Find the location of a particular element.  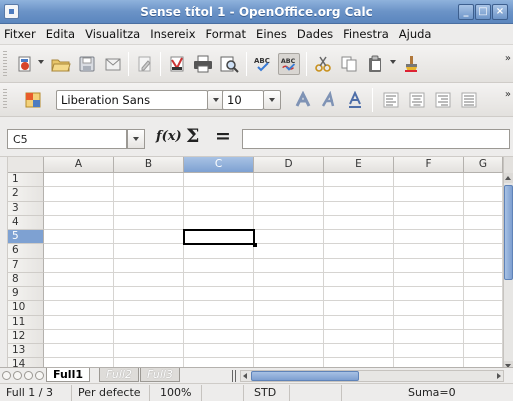

align-left-icon is located at coordinates (391, 100).